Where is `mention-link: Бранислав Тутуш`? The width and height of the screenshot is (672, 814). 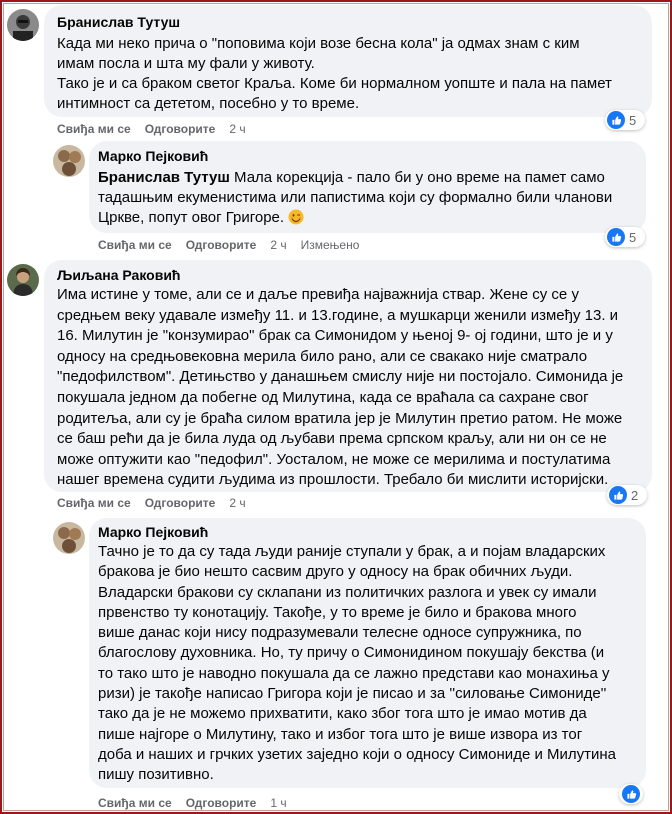 mention-link: Бранислав Тутуш is located at coordinates (164, 177).